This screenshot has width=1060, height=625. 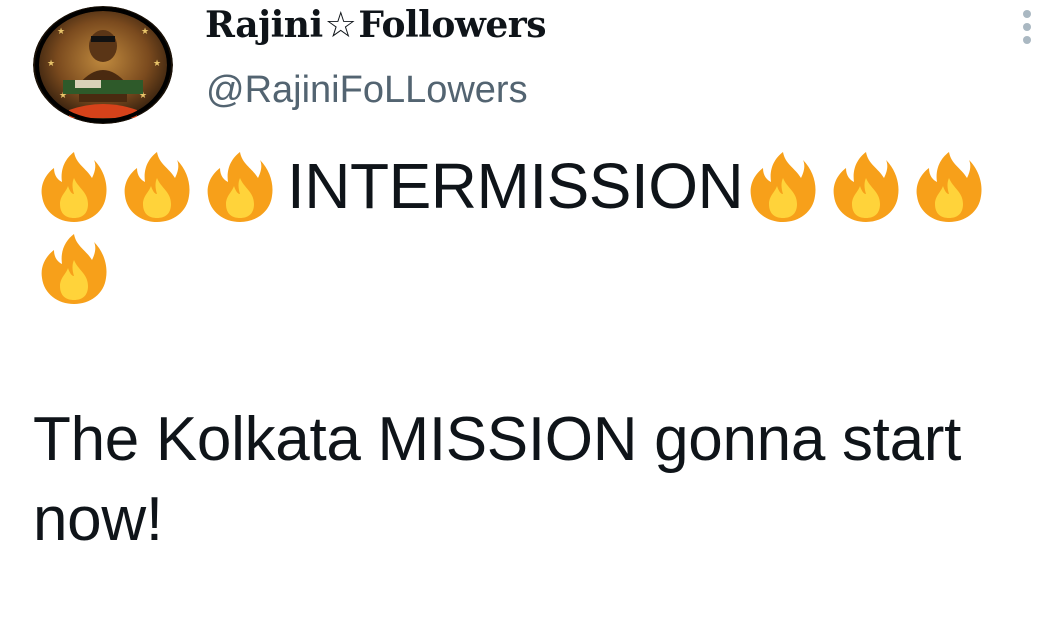 I want to click on author-avatar: ★ ★ ★ ★ ★ ★, so click(x=103, y=65).